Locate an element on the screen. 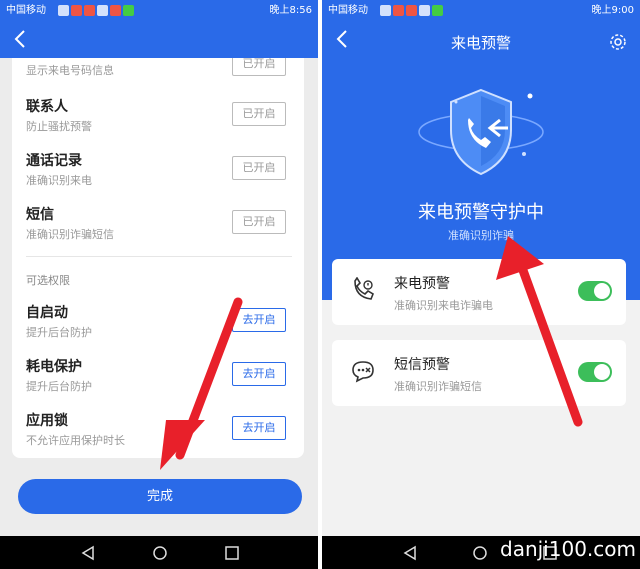 This screenshot has width=640, height=569. permission-title: 通话记录 is located at coordinates (54, 161).